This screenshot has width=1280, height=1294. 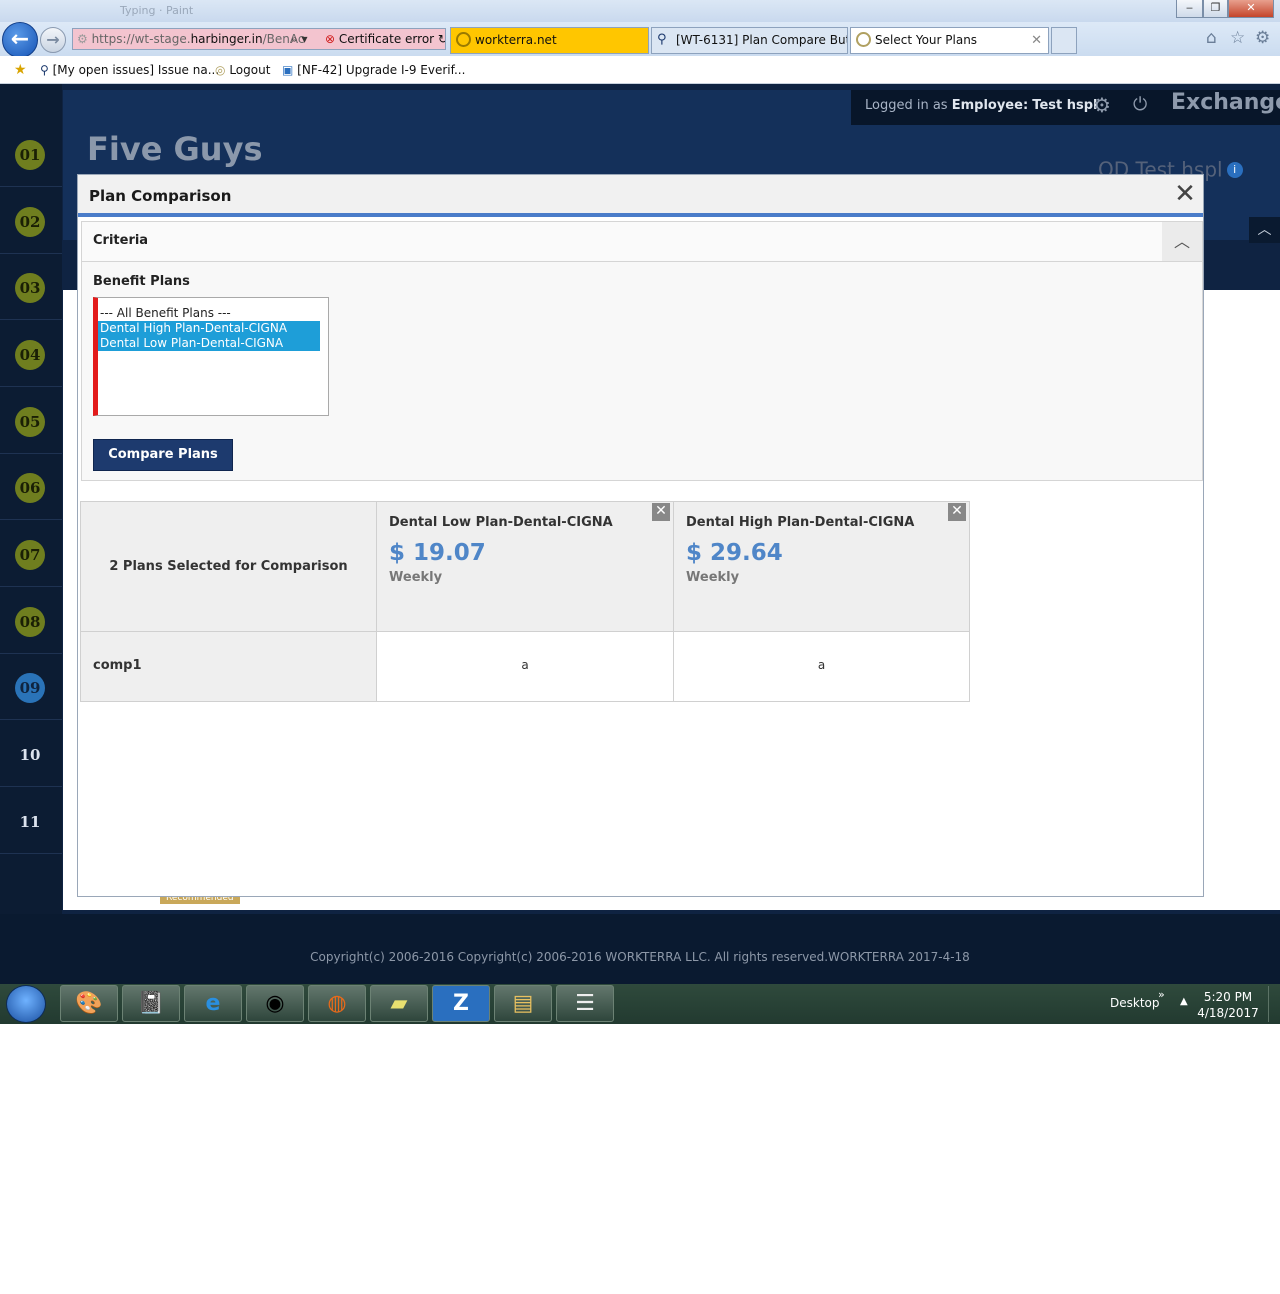 I want to click on minimize-button: ‒, so click(x=1189, y=9).